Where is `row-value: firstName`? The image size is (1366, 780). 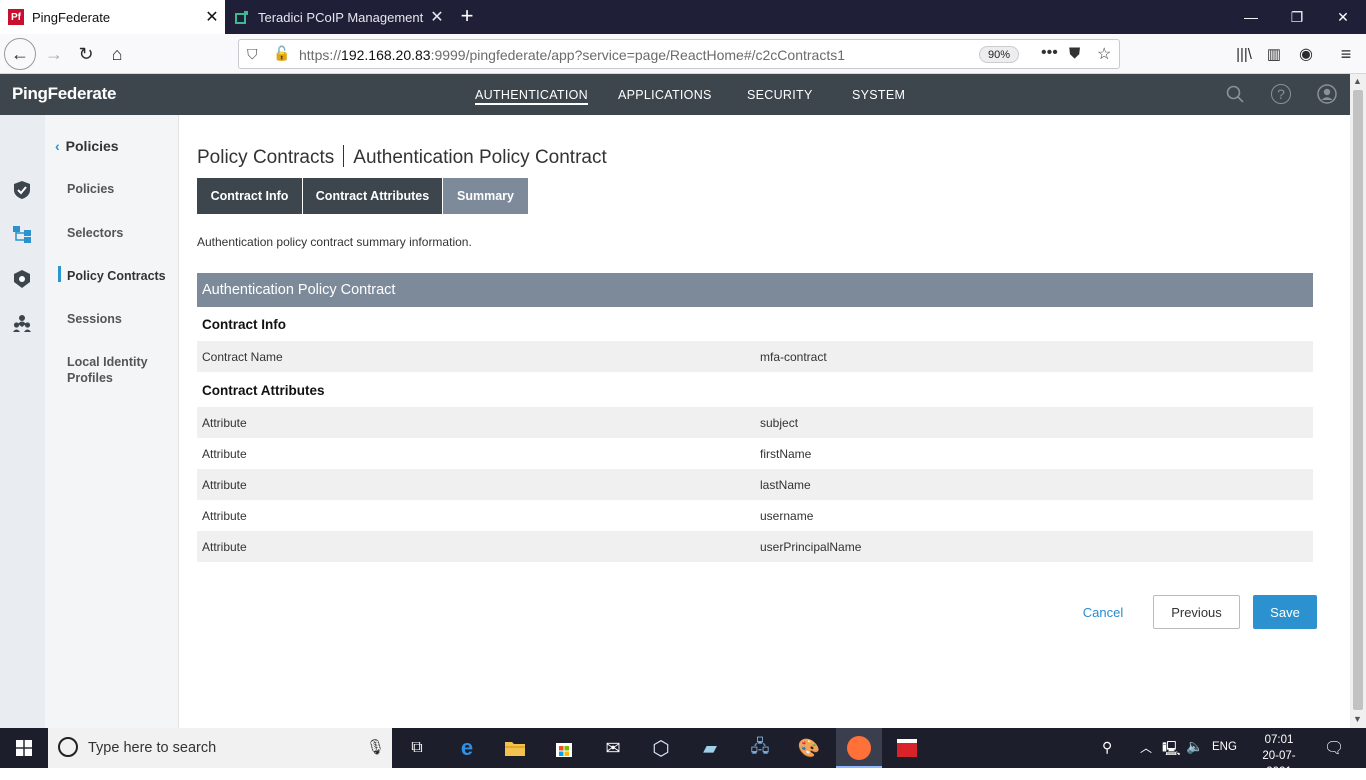
row-value: firstName is located at coordinates (786, 454).